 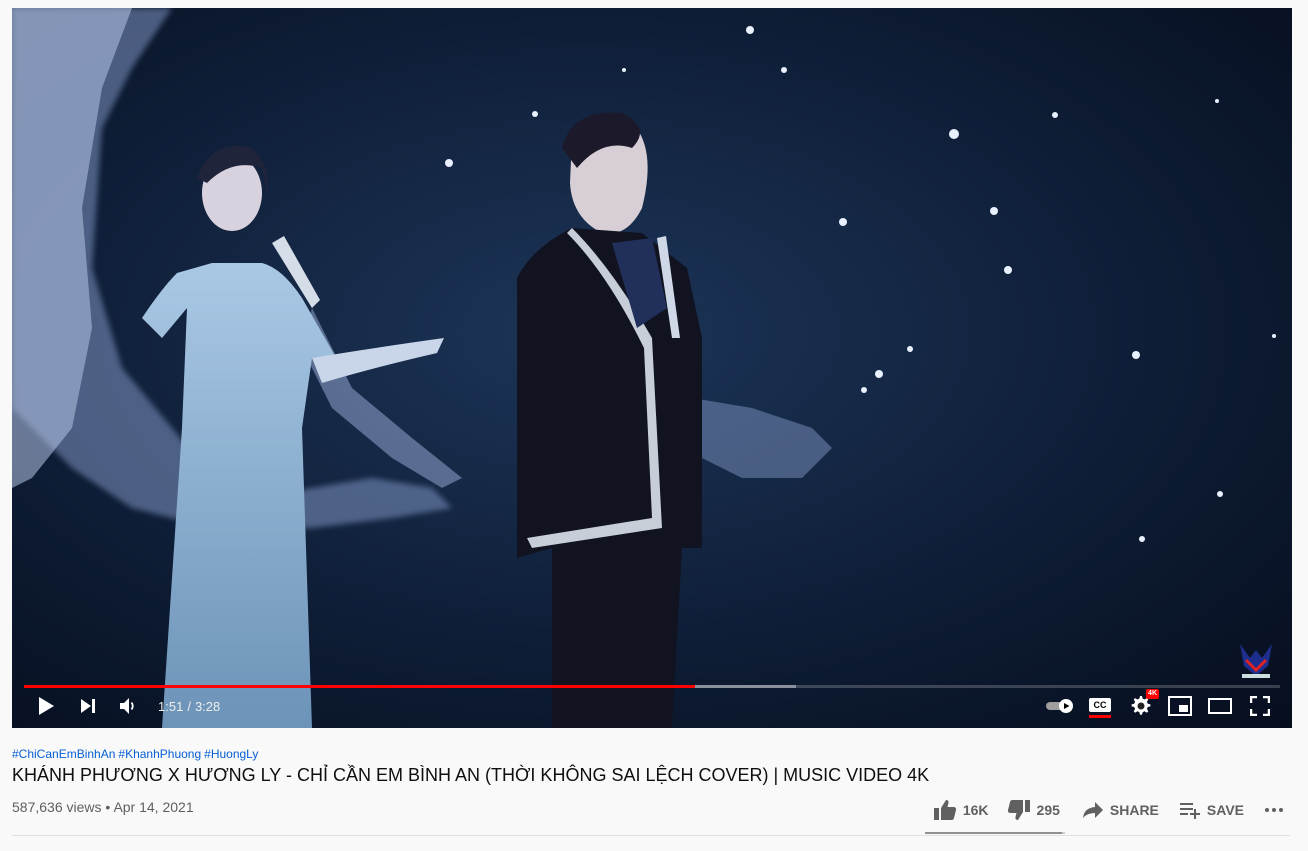 What do you see at coordinates (57, 807) in the screenshot?
I see `view-count: 587,636 views` at bounding box center [57, 807].